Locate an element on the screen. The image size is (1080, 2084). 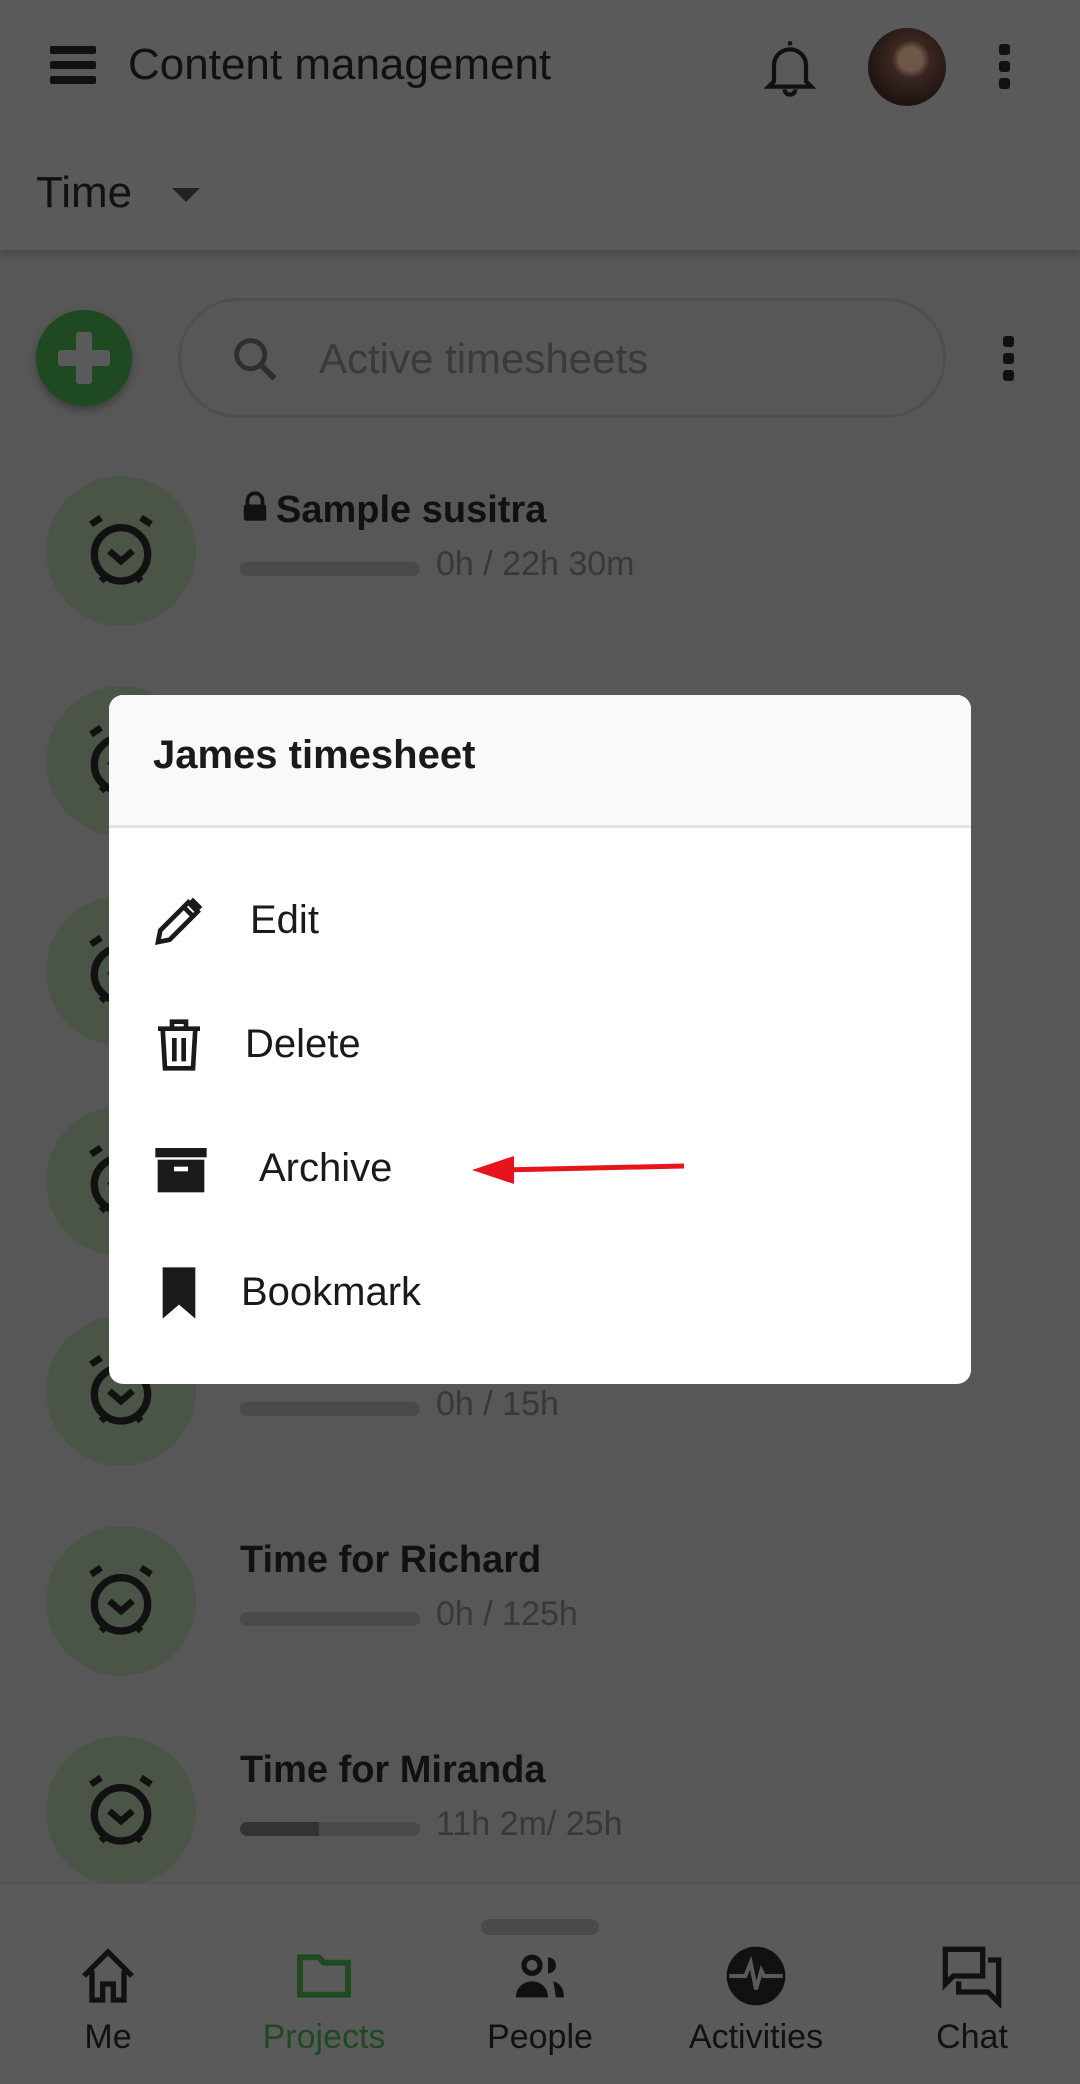
progress-text: 0h / 15h is located at coordinates (497, 1404).